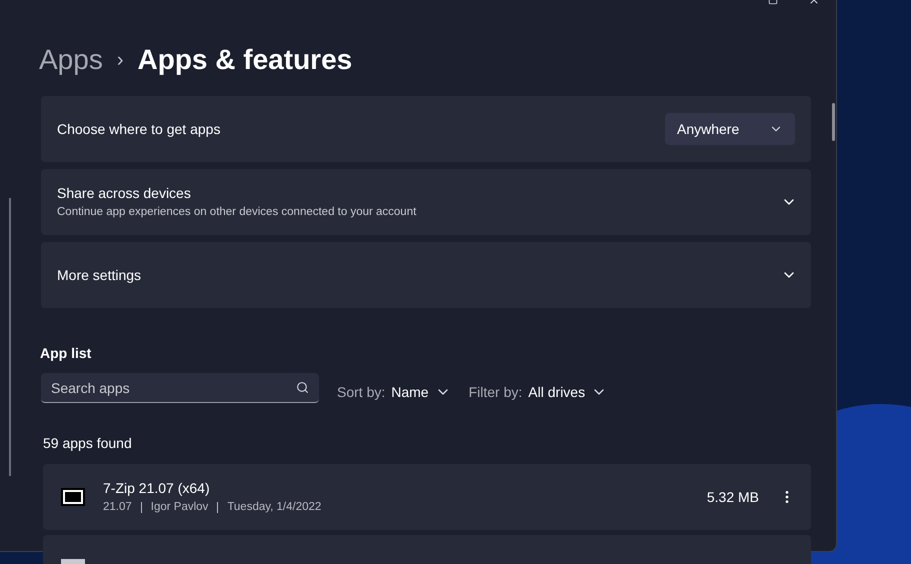  What do you see at coordinates (139, 129) in the screenshot?
I see `setting-title: Choose where to get apps` at bounding box center [139, 129].